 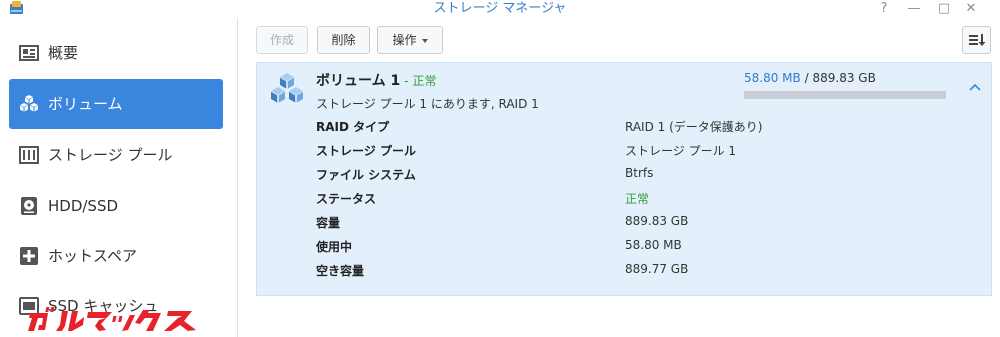 I want to click on help-button: ?, so click(x=884, y=8).